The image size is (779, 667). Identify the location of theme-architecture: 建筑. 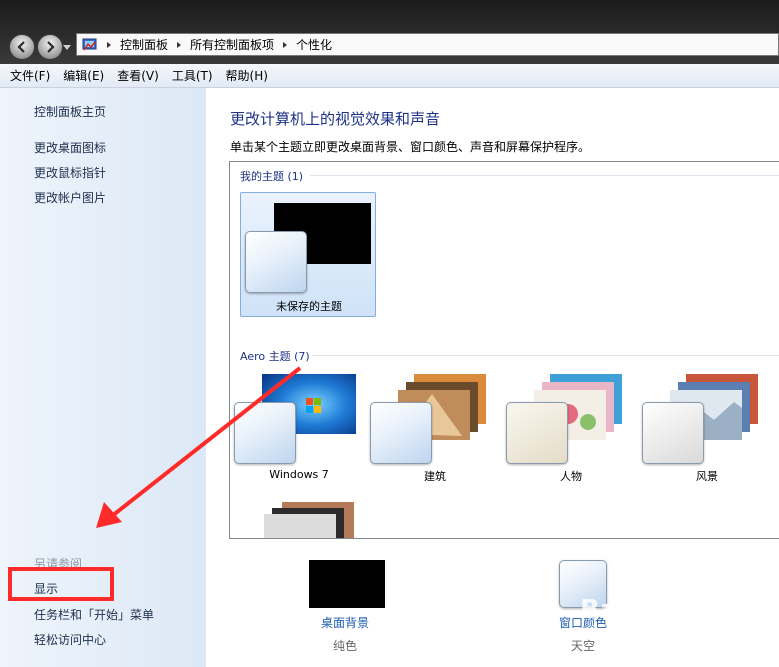
(435, 428).